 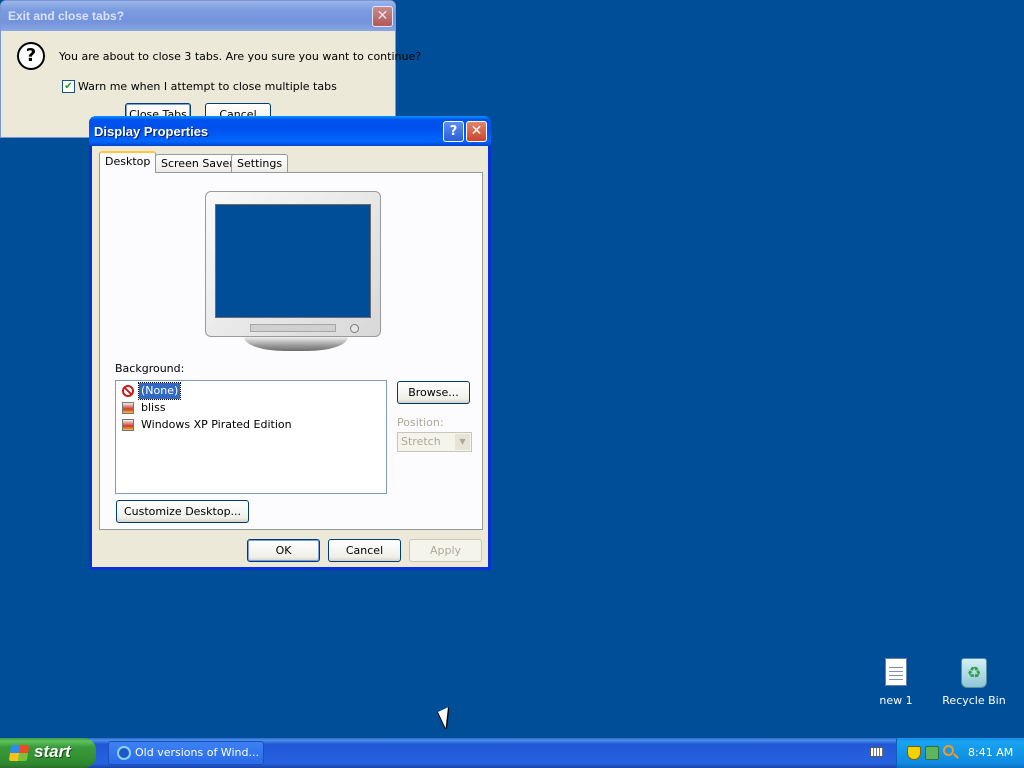 I want to click on exit-dialog-titlebar: Exit and close tabs? ✕, so click(x=198, y=16).